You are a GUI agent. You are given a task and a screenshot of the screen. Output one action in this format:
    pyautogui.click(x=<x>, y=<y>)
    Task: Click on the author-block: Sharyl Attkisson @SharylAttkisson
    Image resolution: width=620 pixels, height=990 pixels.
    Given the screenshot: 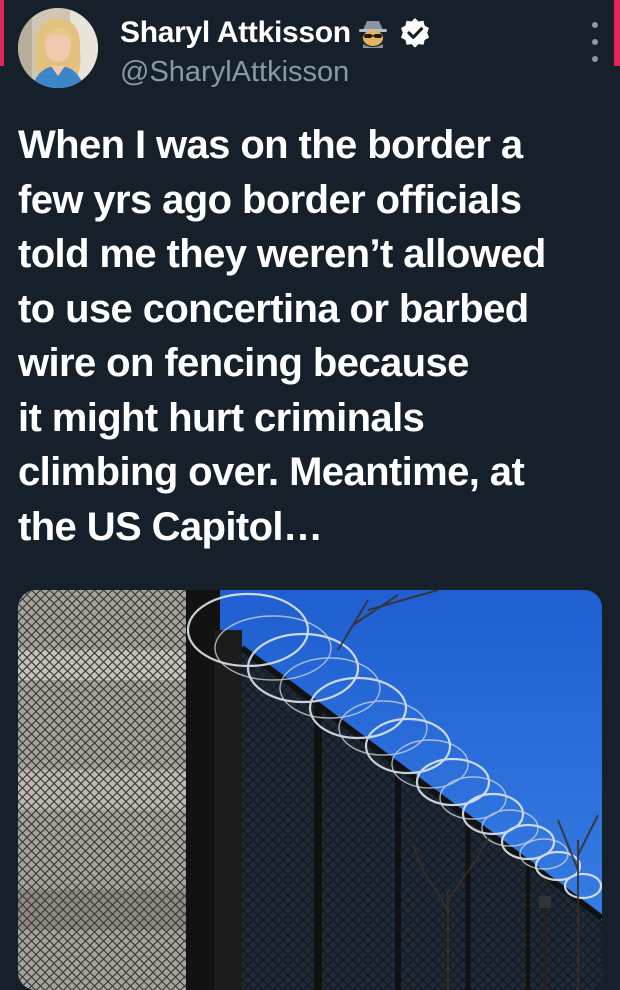 What is the action you would take?
    pyautogui.click(x=275, y=51)
    